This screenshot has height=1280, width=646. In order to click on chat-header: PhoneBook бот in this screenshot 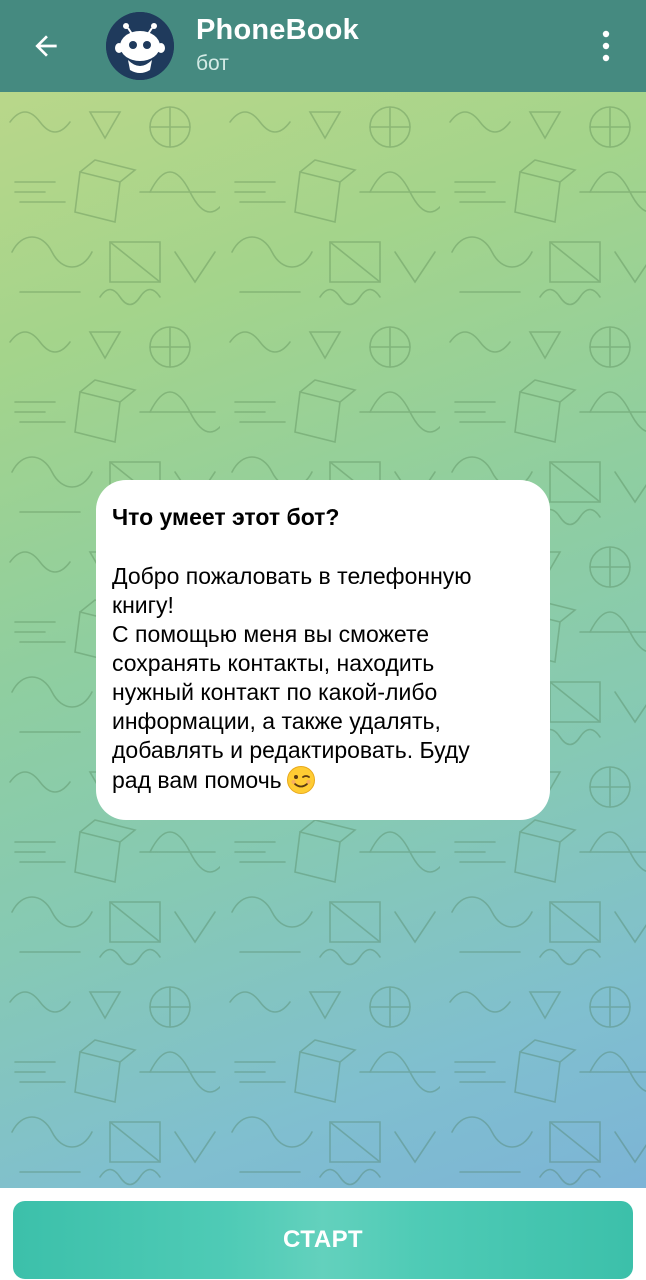, I will do `click(323, 46)`.